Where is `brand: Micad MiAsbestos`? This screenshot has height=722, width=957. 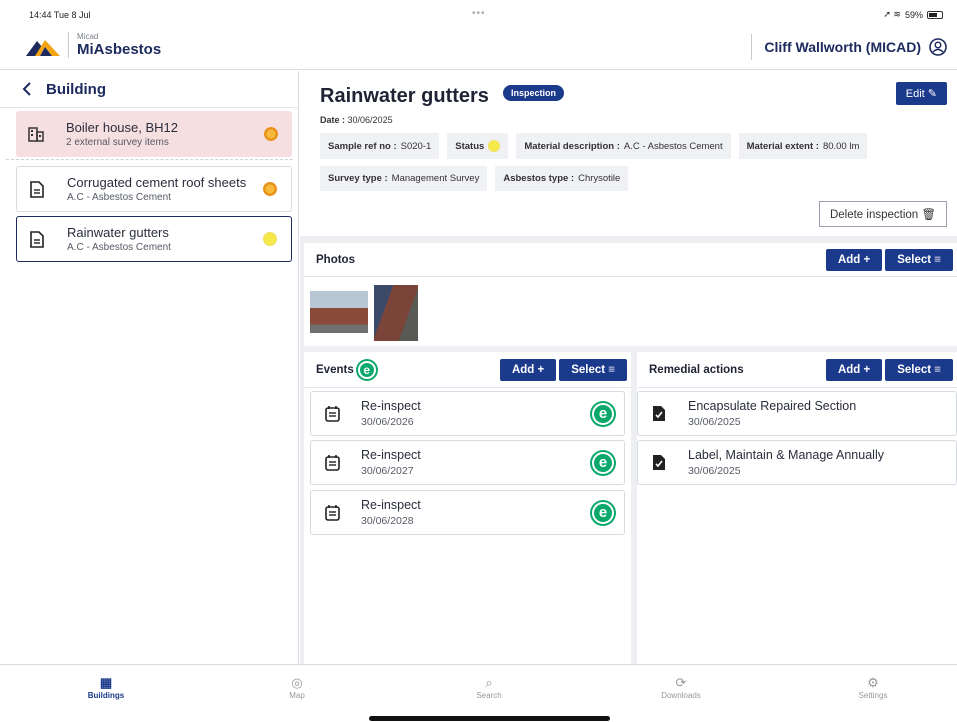 brand: Micad MiAsbestos is located at coordinates (114, 45).